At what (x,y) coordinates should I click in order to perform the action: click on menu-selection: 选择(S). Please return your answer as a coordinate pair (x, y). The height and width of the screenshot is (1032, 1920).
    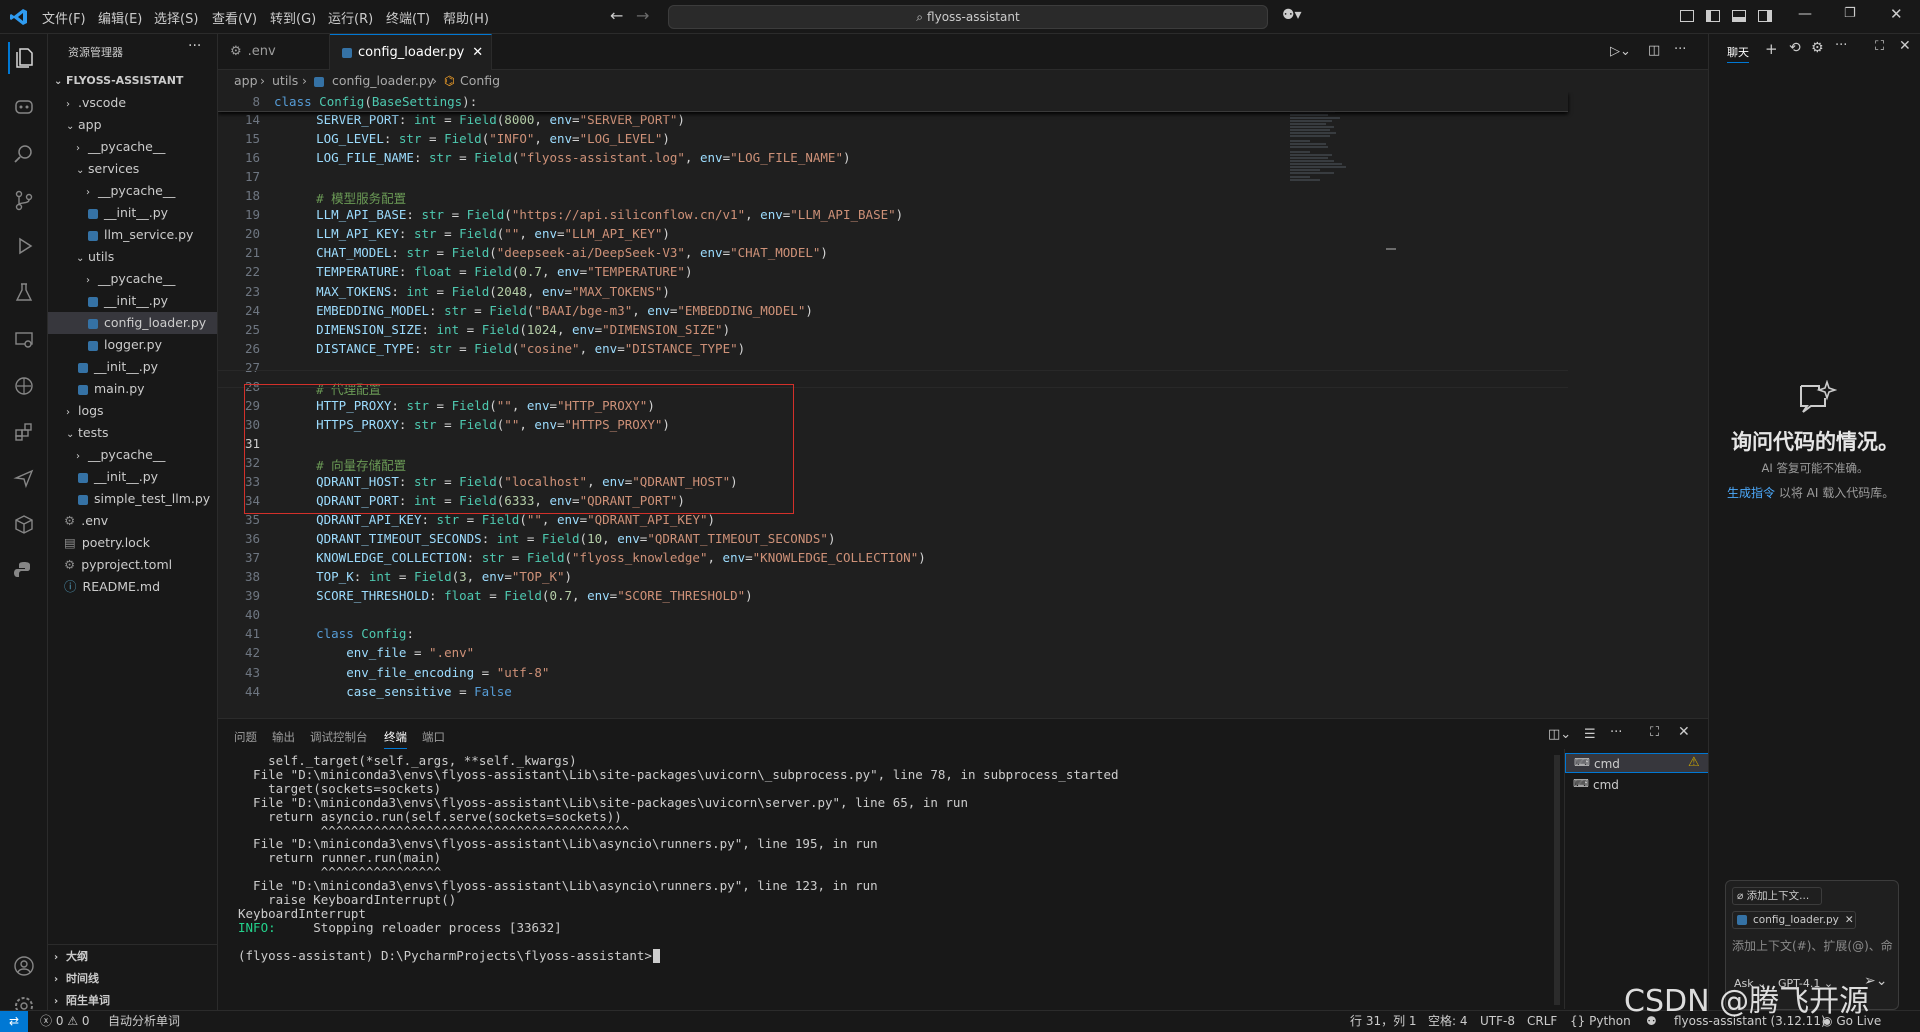
    Looking at the image, I should click on (176, 17).